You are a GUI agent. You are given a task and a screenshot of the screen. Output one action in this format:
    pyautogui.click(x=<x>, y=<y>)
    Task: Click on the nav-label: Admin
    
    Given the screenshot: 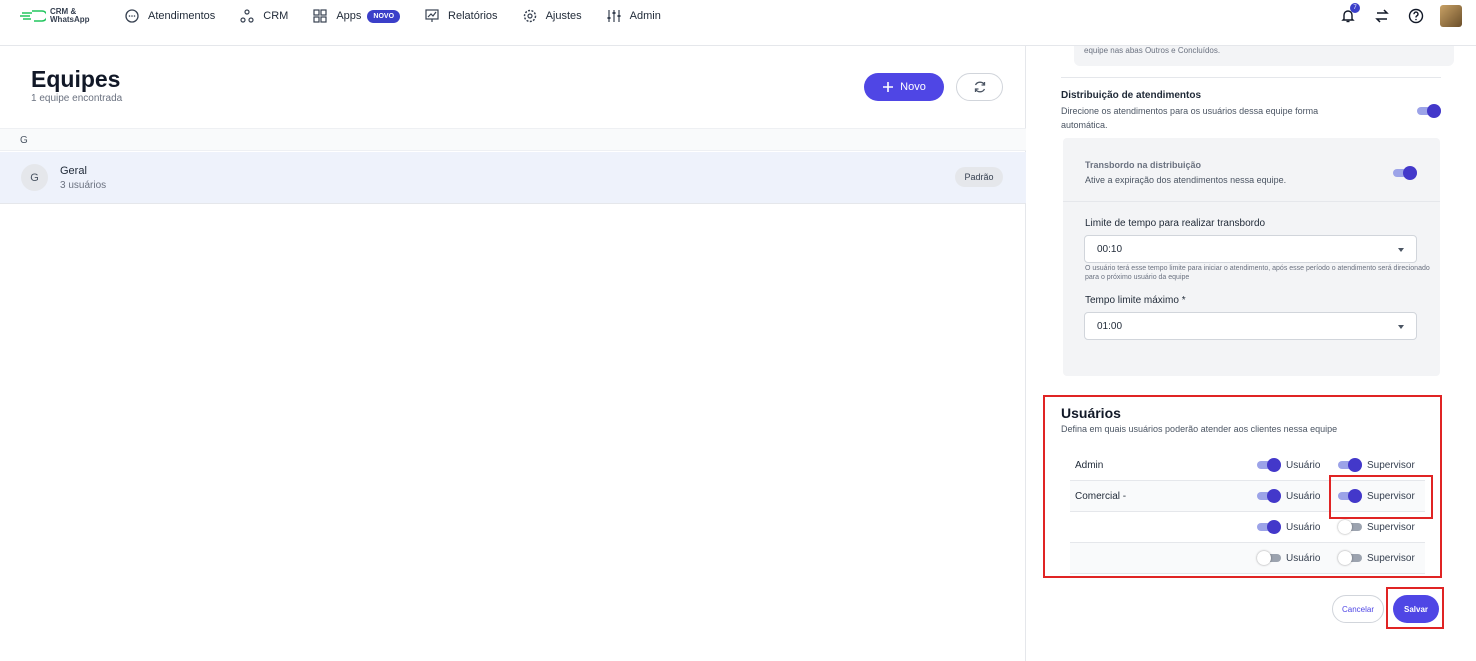 What is the action you would take?
    pyautogui.click(x=645, y=16)
    